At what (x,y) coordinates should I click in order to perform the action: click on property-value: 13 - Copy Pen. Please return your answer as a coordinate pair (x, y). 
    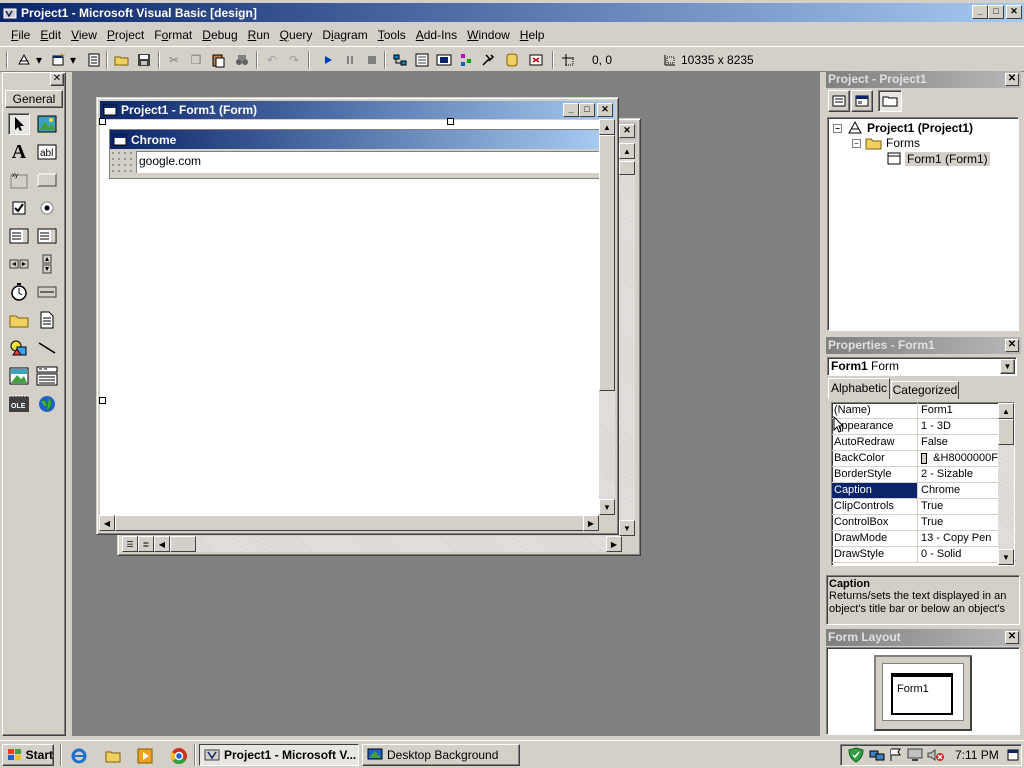
    Looking at the image, I should click on (958, 538).